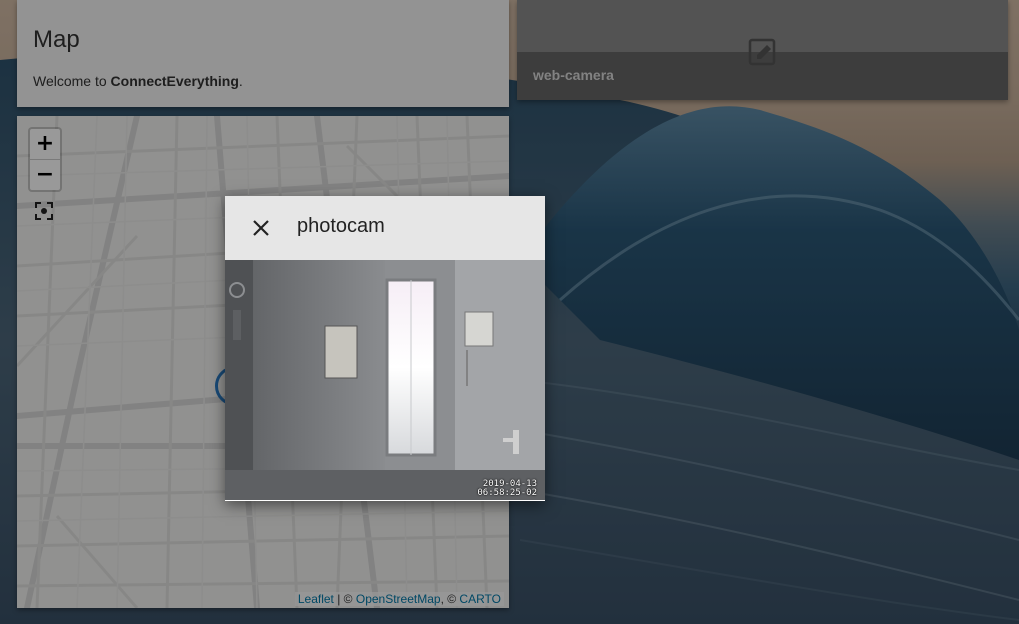  I want to click on dialog-toolbar: photocam, so click(385, 228).